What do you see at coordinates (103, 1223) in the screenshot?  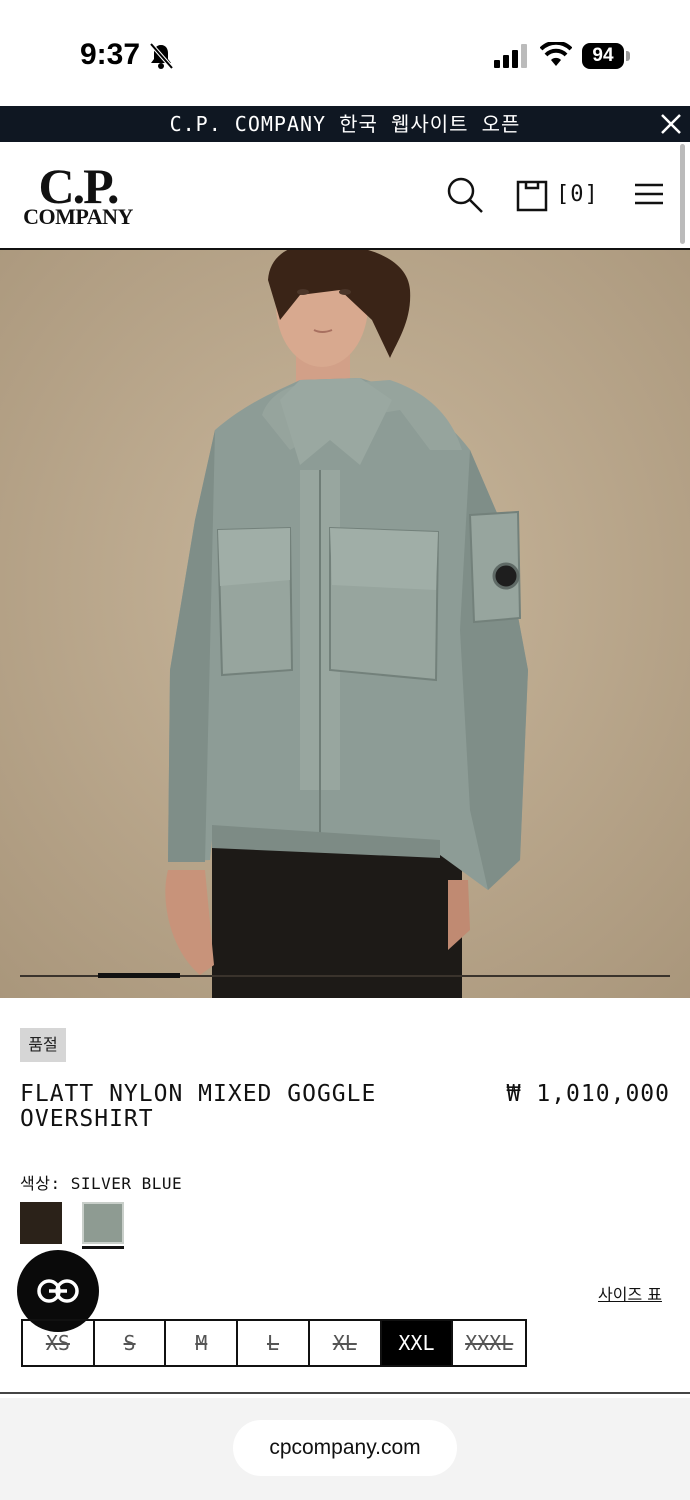 I see `color-swatch-silver-blue` at bounding box center [103, 1223].